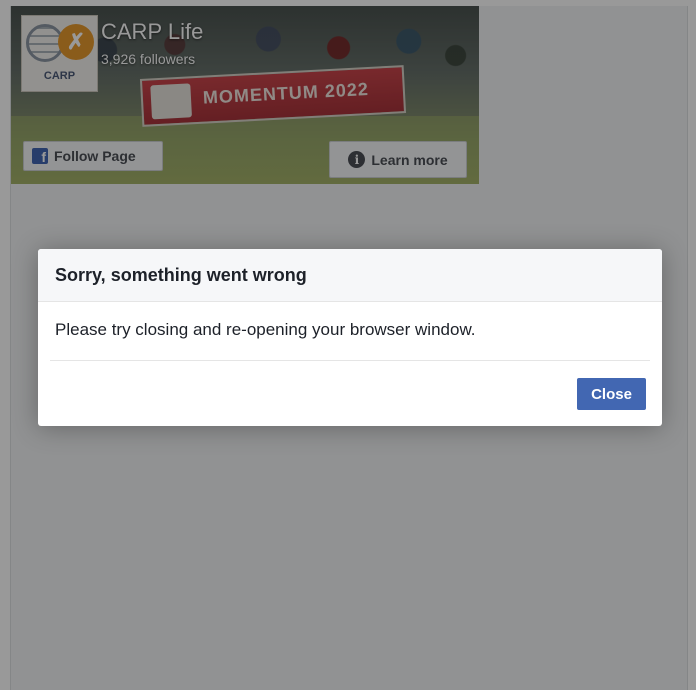 Image resolution: width=696 pixels, height=690 pixels. What do you see at coordinates (350, 275) in the screenshot?
I see `dialog-title: Sorry, something went wrong` at bounding box center [350, 275].